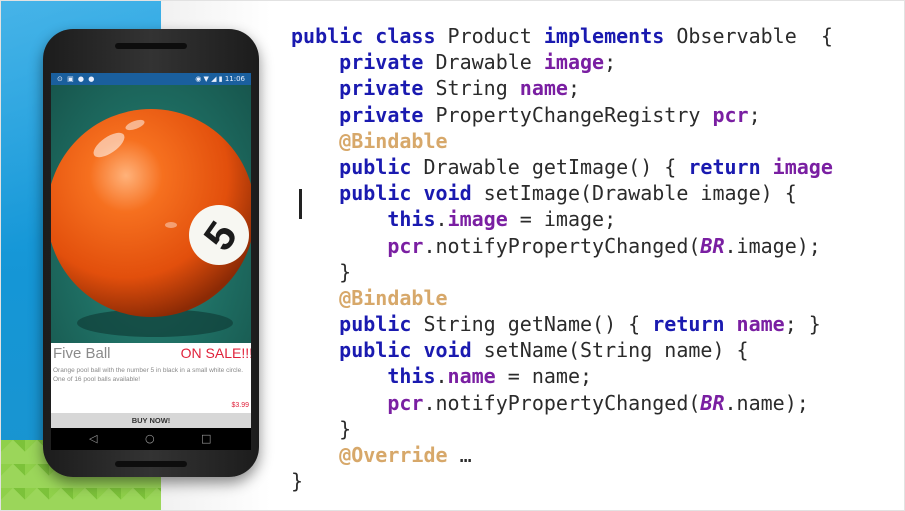  I want to click on code-line: pcr.notifyPropertyChanged(BR.image);, so click(597, 246).